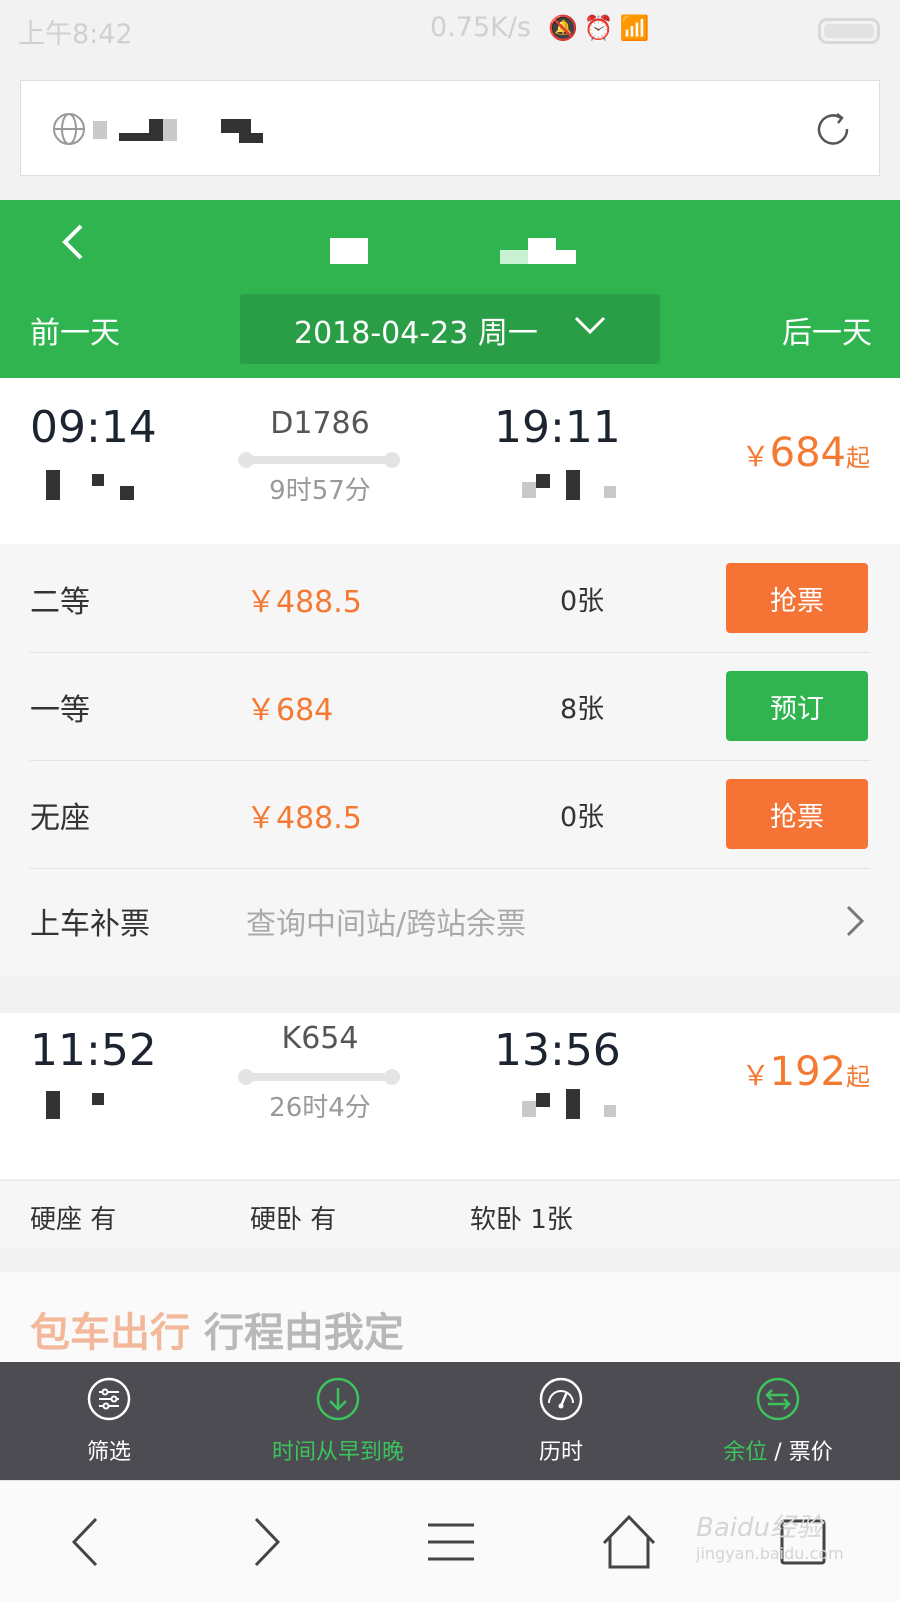 This screenshot has width=900, height=1601. What do you see at coordinates (833, 129) in the screenshot?
I see `refresh-icon` at bounding box center [833, 129].